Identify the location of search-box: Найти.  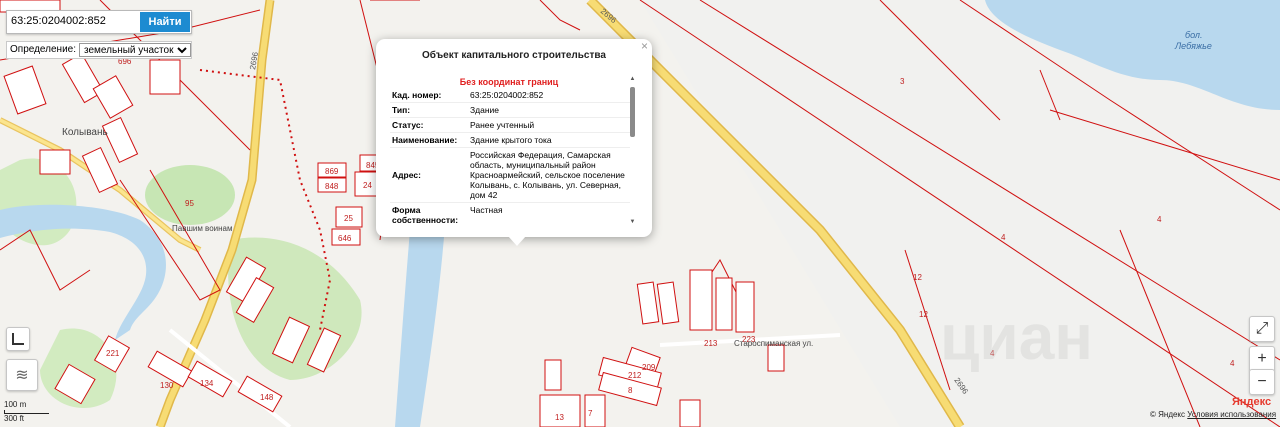
(99, 22).